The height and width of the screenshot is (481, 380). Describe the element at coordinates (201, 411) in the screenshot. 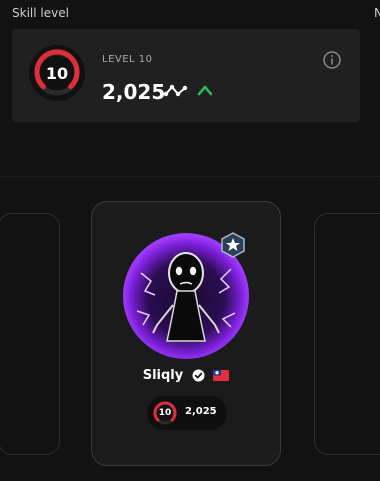

I see `player-elo-value: 2,025` at that location.